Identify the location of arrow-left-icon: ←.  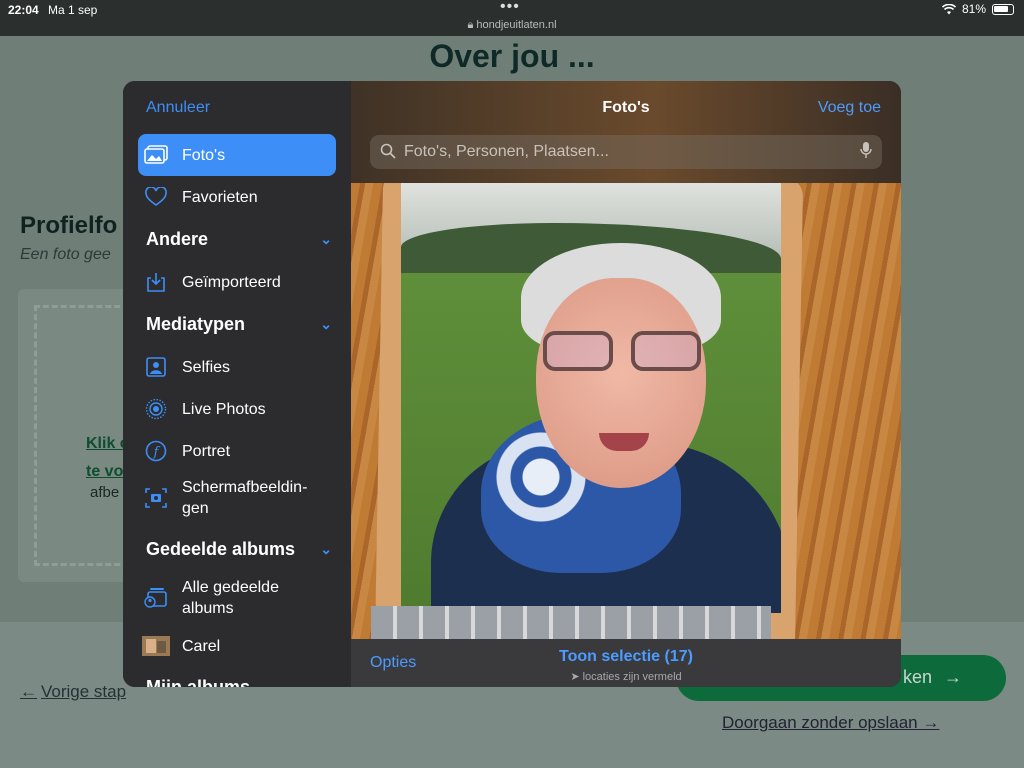
(28, 691).